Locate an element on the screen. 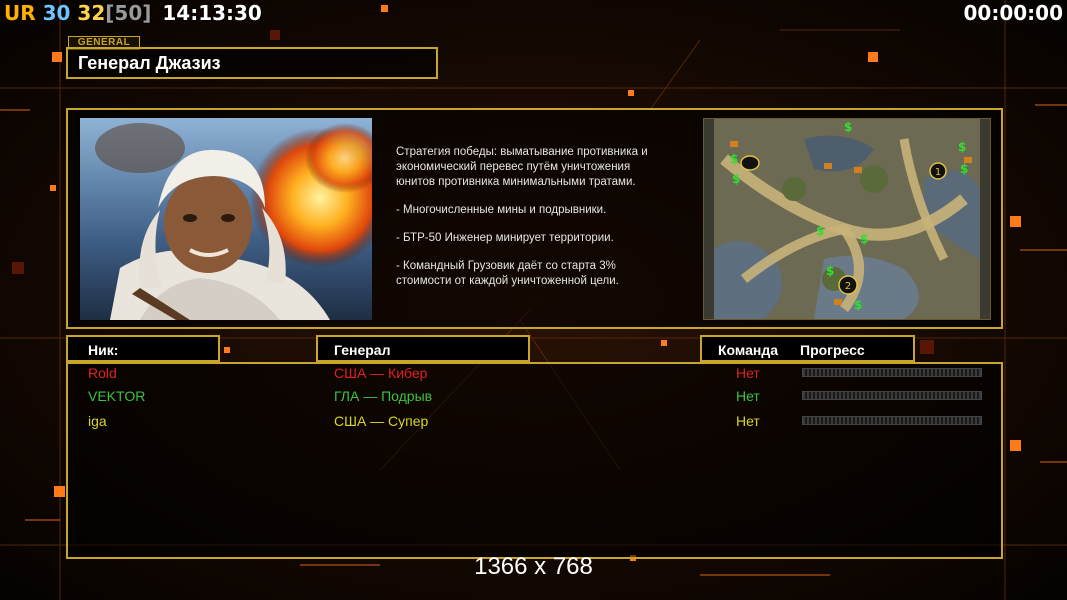 The height and width of the screenshot is (600, 1067). team-header-label: Команда is located at coordinates (748, 350).